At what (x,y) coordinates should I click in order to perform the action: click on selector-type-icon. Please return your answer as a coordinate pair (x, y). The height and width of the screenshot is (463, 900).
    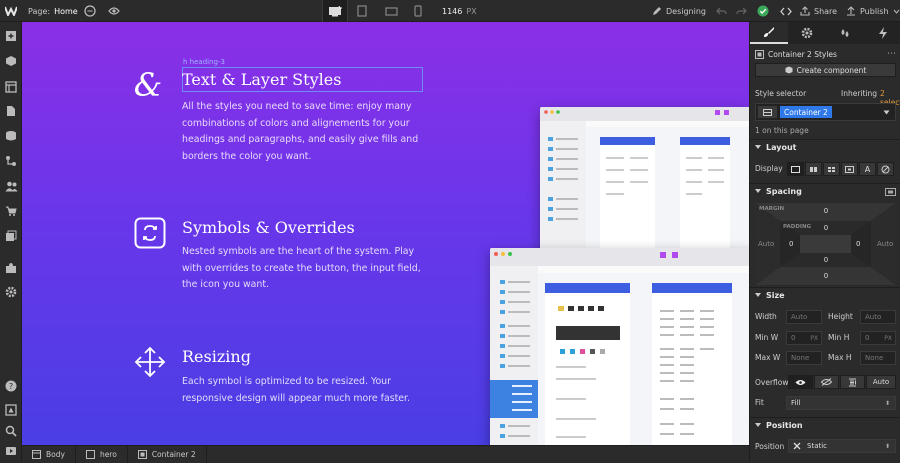
    Looking at the image, I should click on (767, 112).